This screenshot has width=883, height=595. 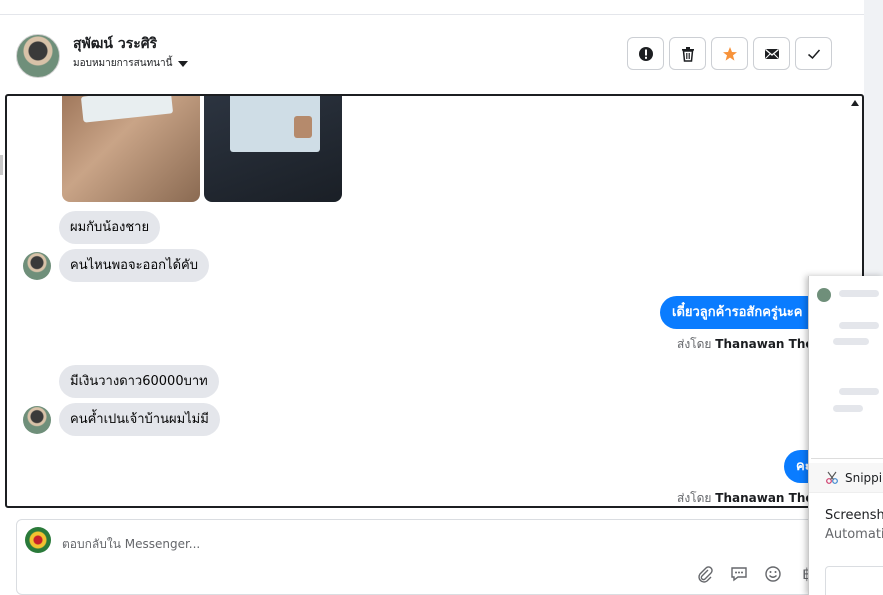 What do you see at coordinates (139, 419) in the screenshot?
I see `incoming-message: คนค้ำเปนเจ้าบ้านผมไม่มี` at bounding box center [139, 419].